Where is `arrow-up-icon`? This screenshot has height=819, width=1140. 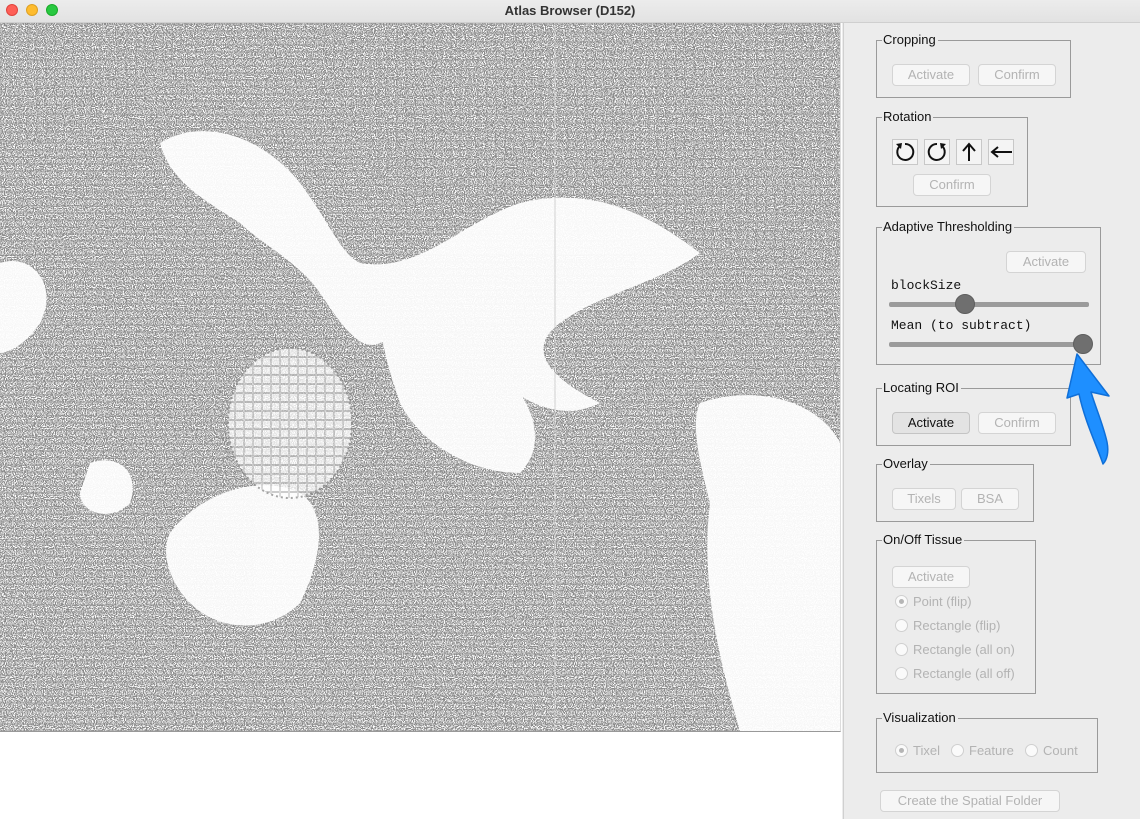 arrow-up-icon is located at coordinates (969, 151).